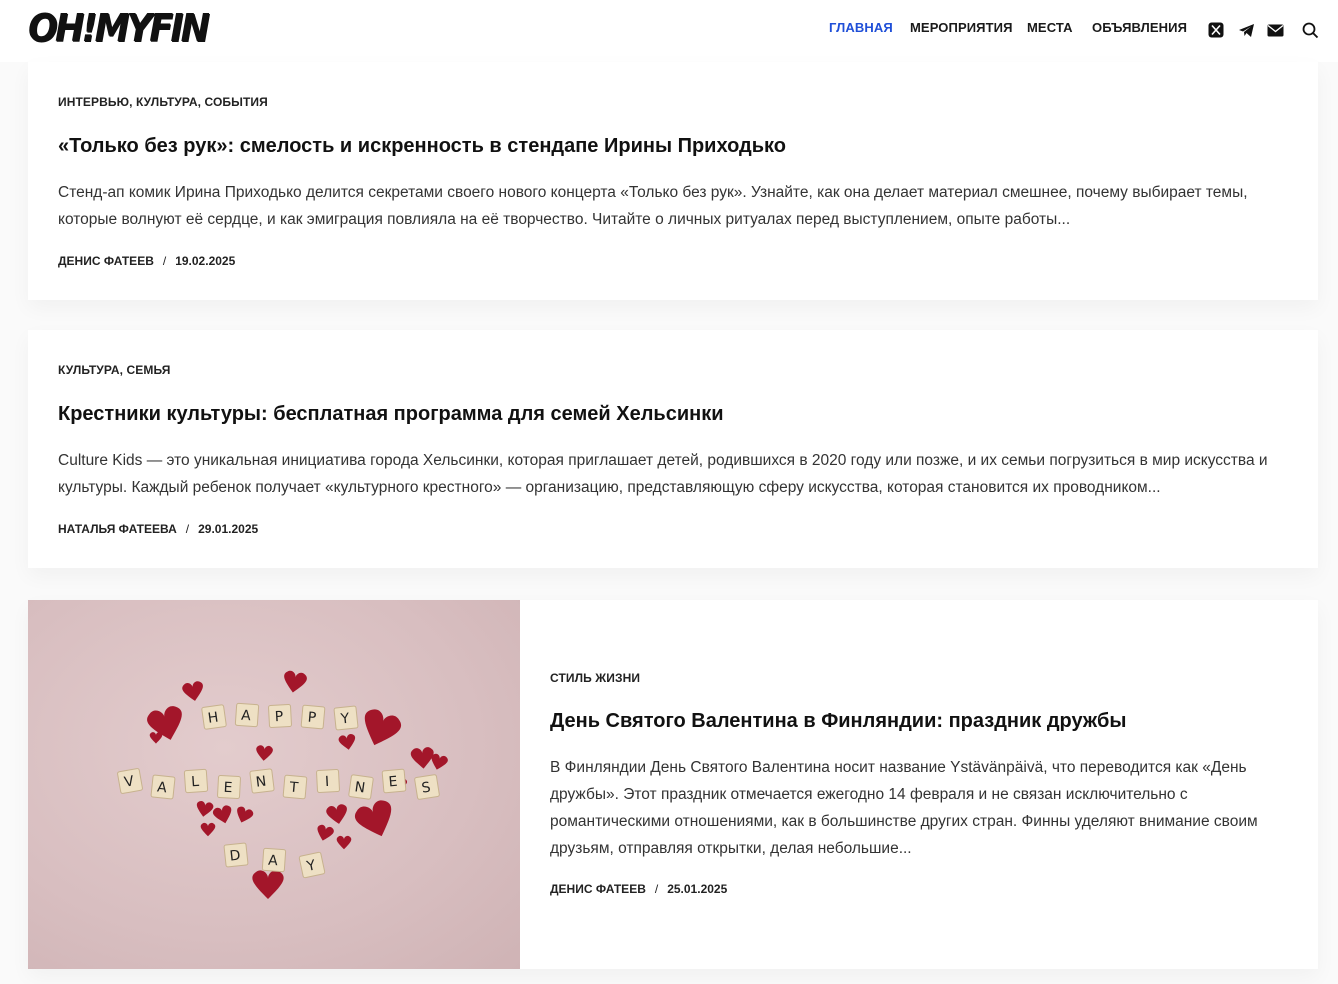 Image resolution: width=1338 pixels, height=984 pixels. What do you see at coordinates (228, 529) in the screenshot?
I see `post-date: 29.01.2025` at bounding box center [228, 529].